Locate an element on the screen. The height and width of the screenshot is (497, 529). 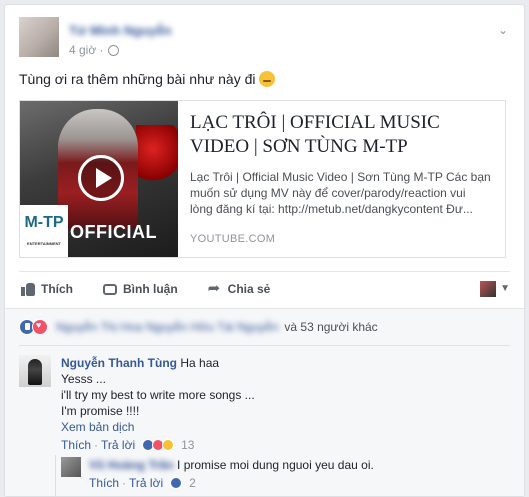
reply-thread-line is located at coordinates (55, 475).